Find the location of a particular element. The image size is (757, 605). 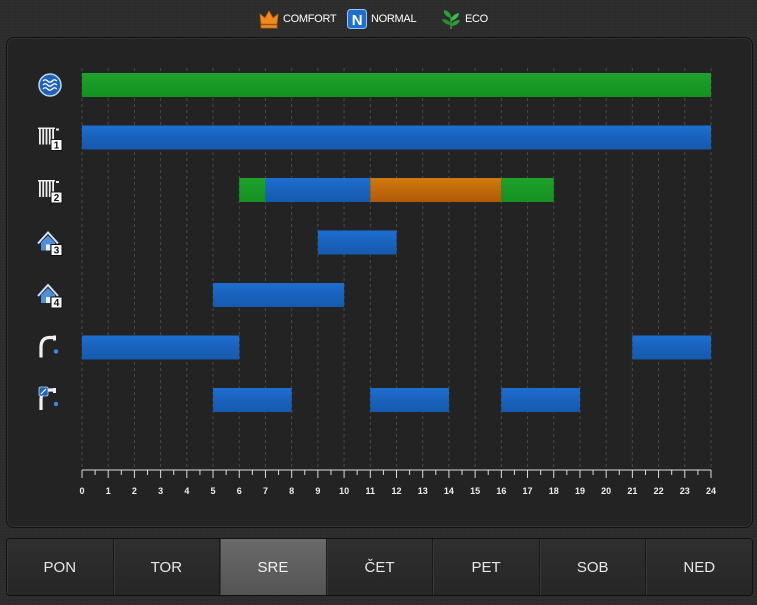

faucet-icon is located at coordinates (49, 346).